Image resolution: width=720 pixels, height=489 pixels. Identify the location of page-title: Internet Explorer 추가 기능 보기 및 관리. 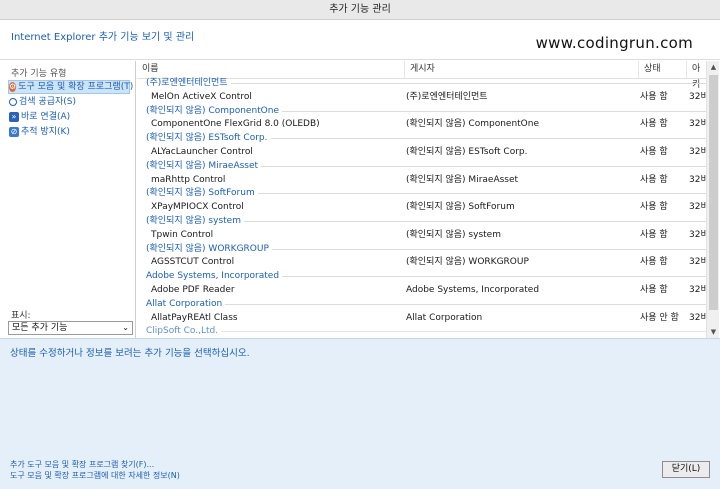
(103, 37).